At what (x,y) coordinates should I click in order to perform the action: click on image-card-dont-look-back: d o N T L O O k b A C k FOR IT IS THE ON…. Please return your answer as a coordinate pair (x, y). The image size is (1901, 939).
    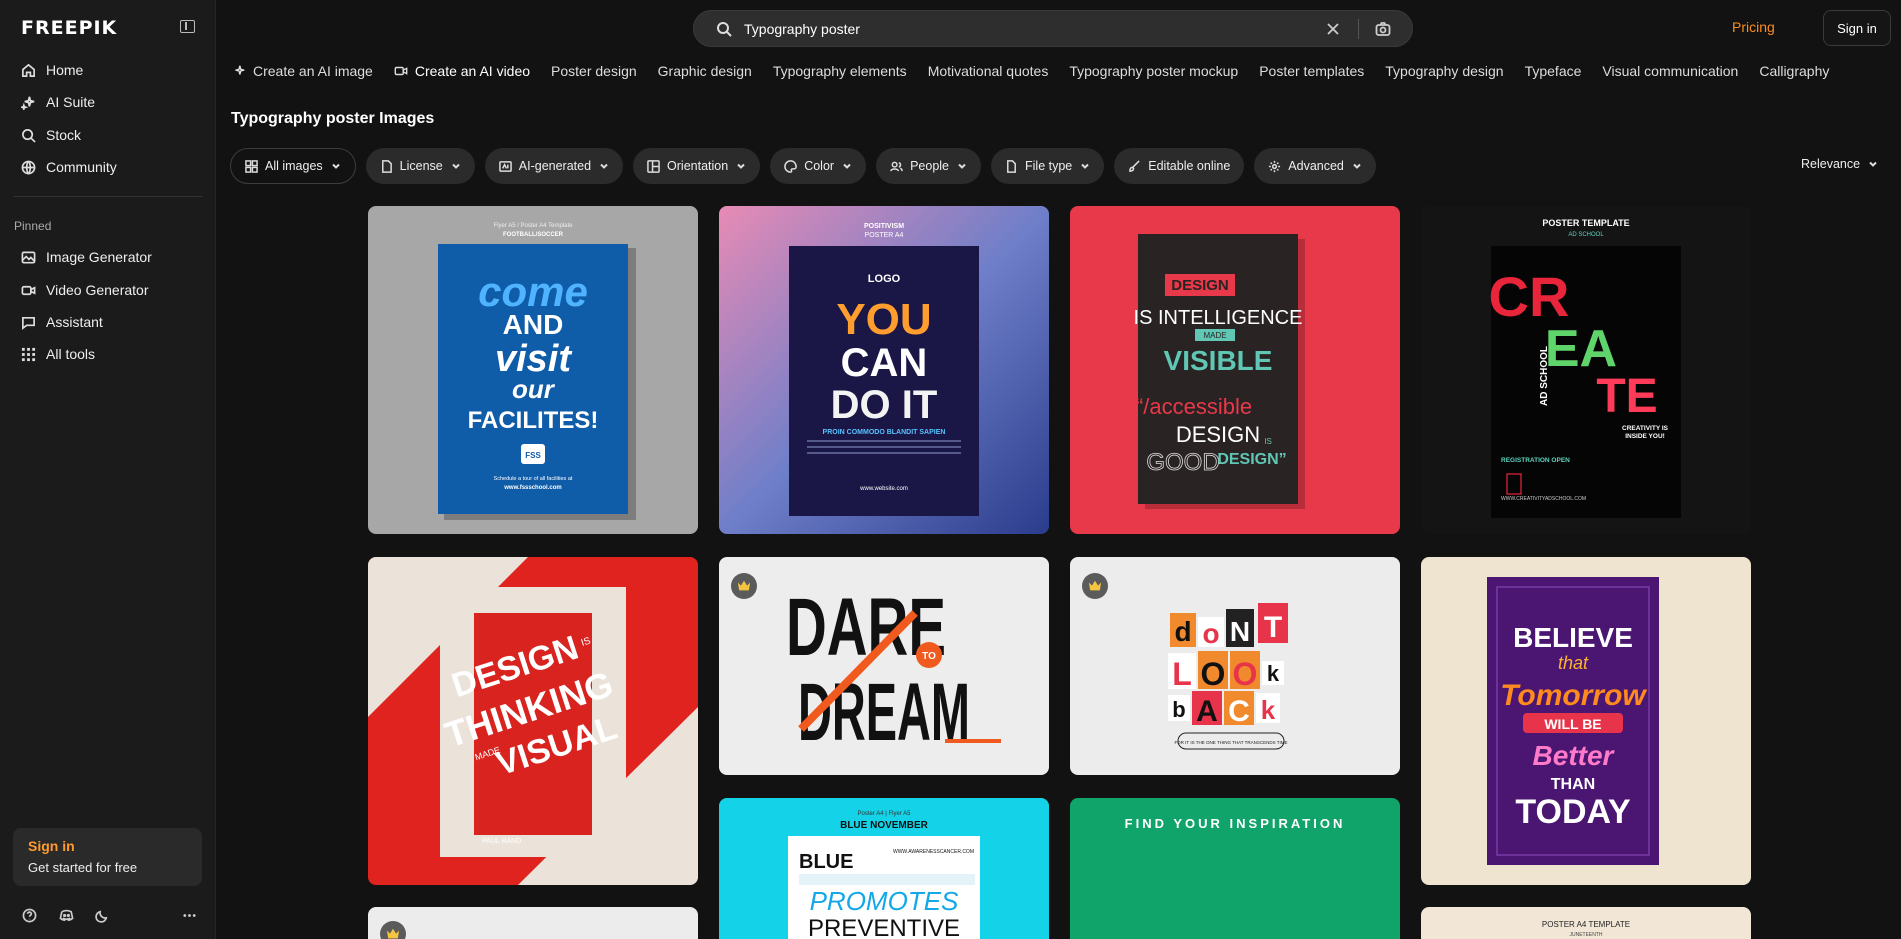
    Looking at the image, I should click on (1235, 666).